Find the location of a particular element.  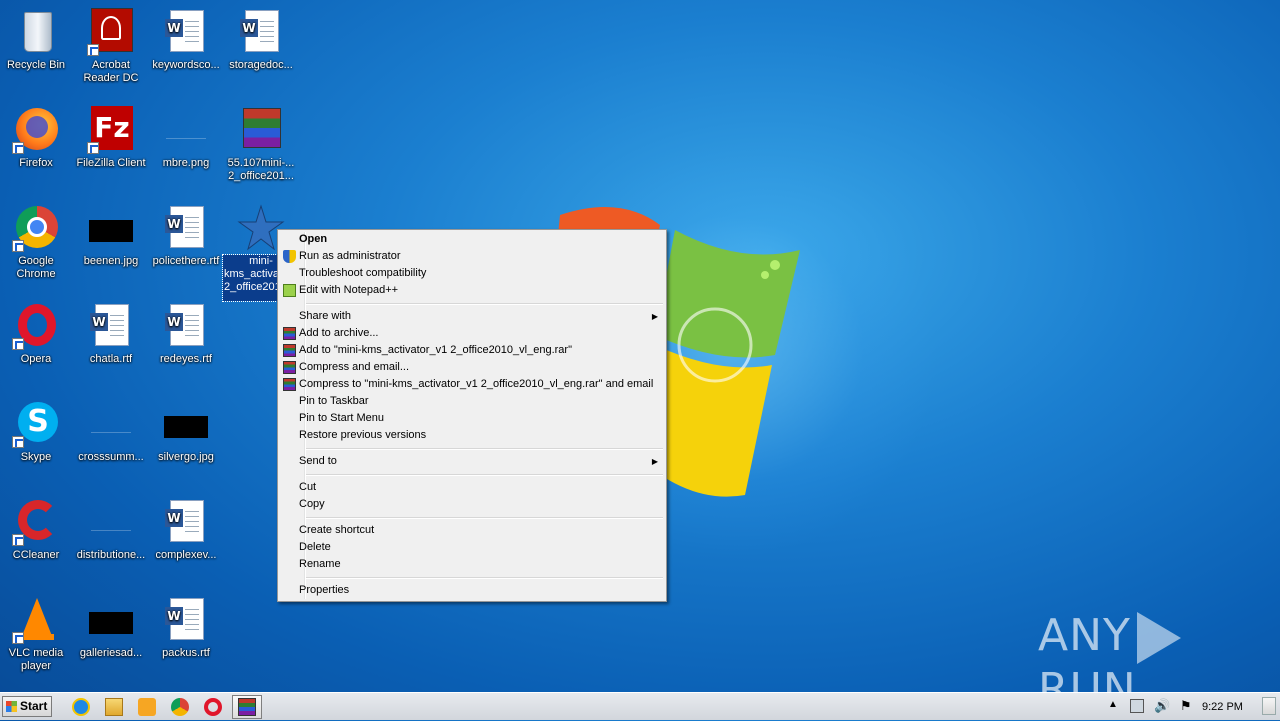

internet-explorer-icon is located at coordinates (81, 707).